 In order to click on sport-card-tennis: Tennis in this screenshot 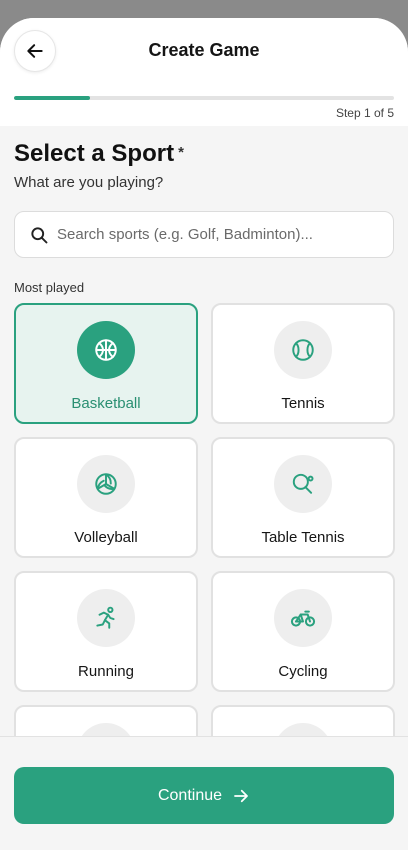, I will do `click(303, 363)`.